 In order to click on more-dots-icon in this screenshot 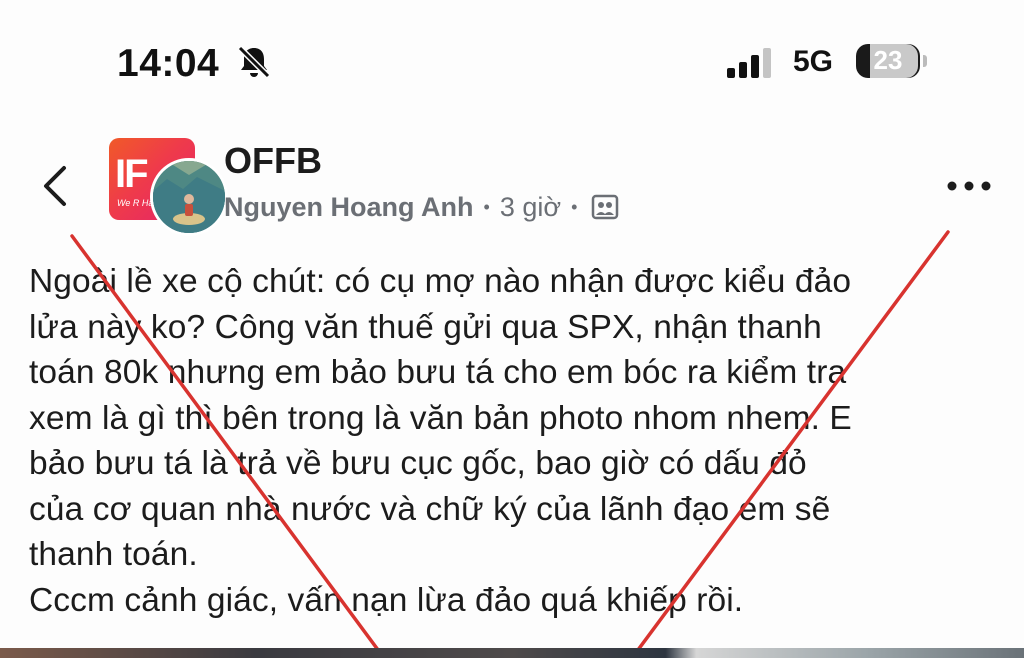, I will do `click(969, 186)`.